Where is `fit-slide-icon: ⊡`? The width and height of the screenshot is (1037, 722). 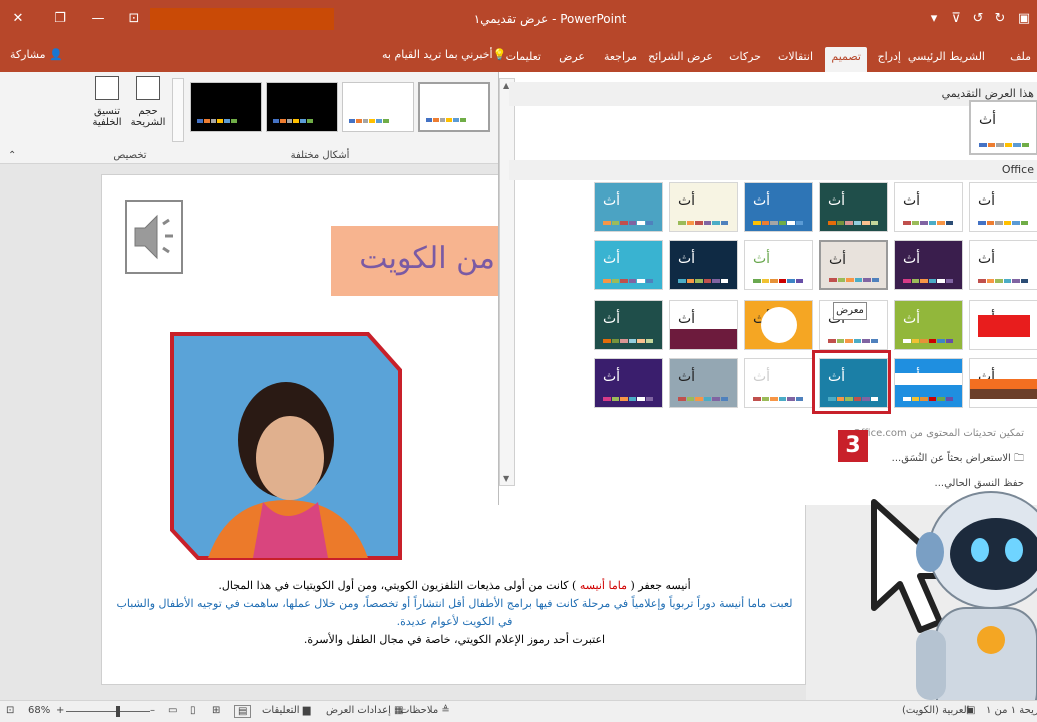 fit-slide-icon: ⊡ is located at coordinates (10, 710).